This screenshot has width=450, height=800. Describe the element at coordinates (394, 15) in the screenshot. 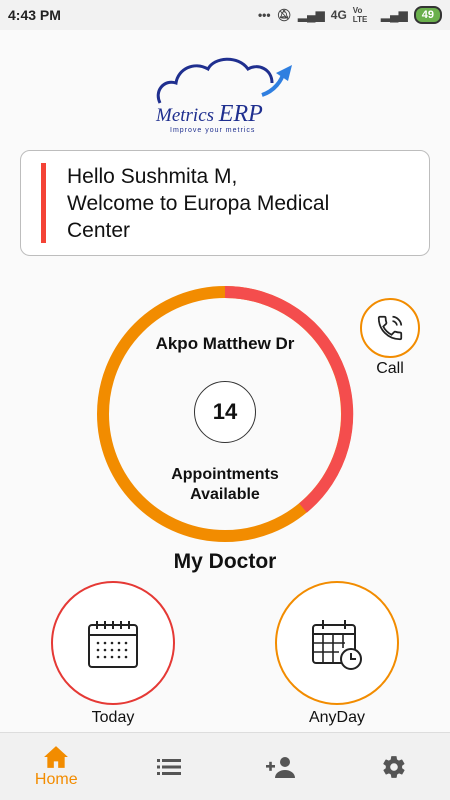

I see `wifi-icon: ▂▄▆` at that location.